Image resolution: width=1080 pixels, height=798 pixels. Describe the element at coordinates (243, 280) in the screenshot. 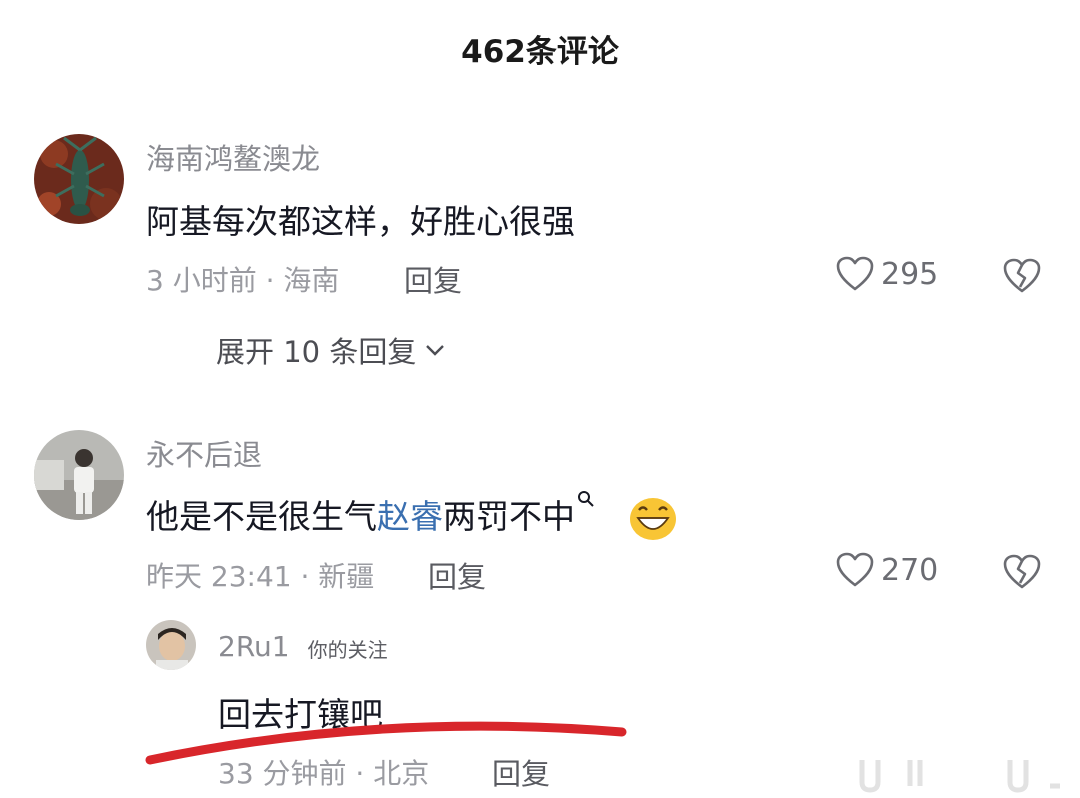

I see `comment-meta: 3 小时前 · 海南` at that location.